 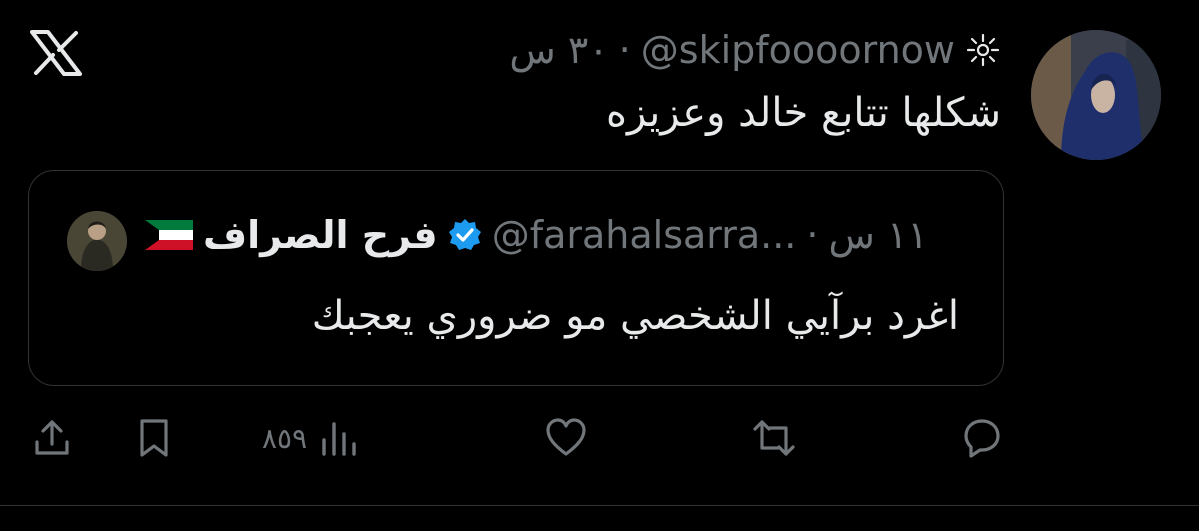 I want to click on sparkle-icon, so click(x=983, y=50).